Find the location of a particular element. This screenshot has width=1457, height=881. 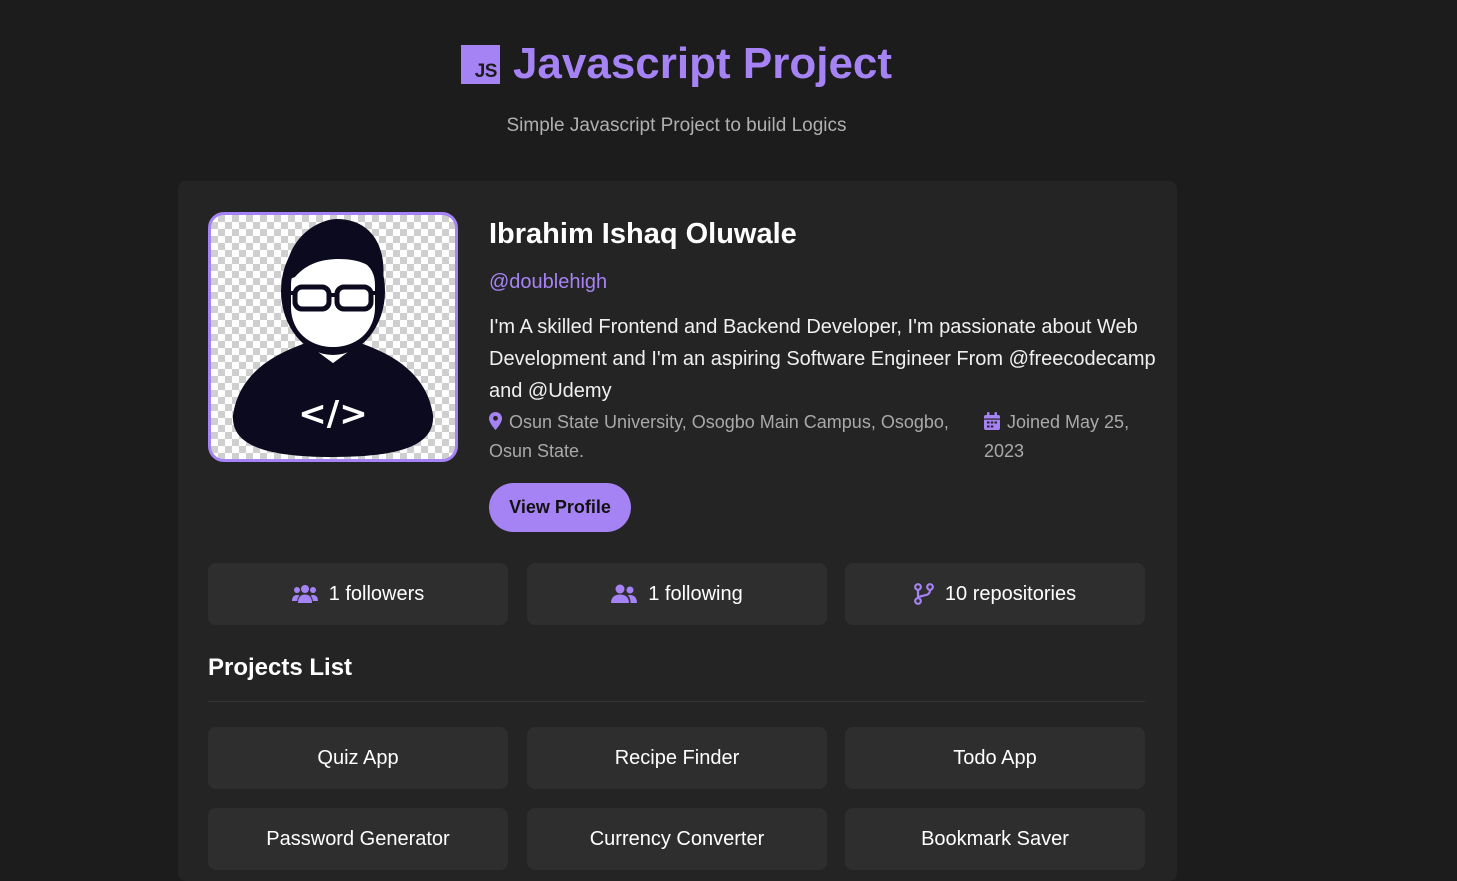

page-title: Javascript Project is located at coordinates (702, 63).